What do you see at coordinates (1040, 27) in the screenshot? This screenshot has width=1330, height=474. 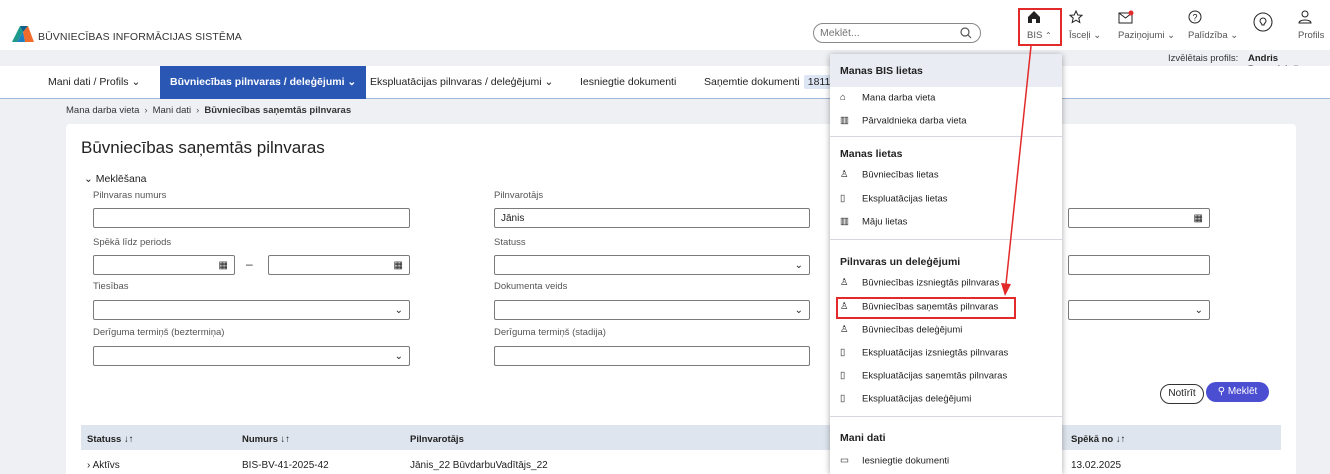 I see `bis-highlight-box` at bounding box center [1040, 27].